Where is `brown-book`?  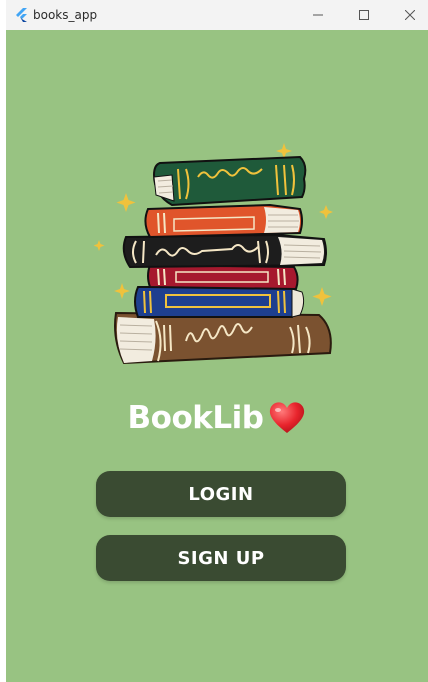 brown-book is located at coordinates (223, 338).